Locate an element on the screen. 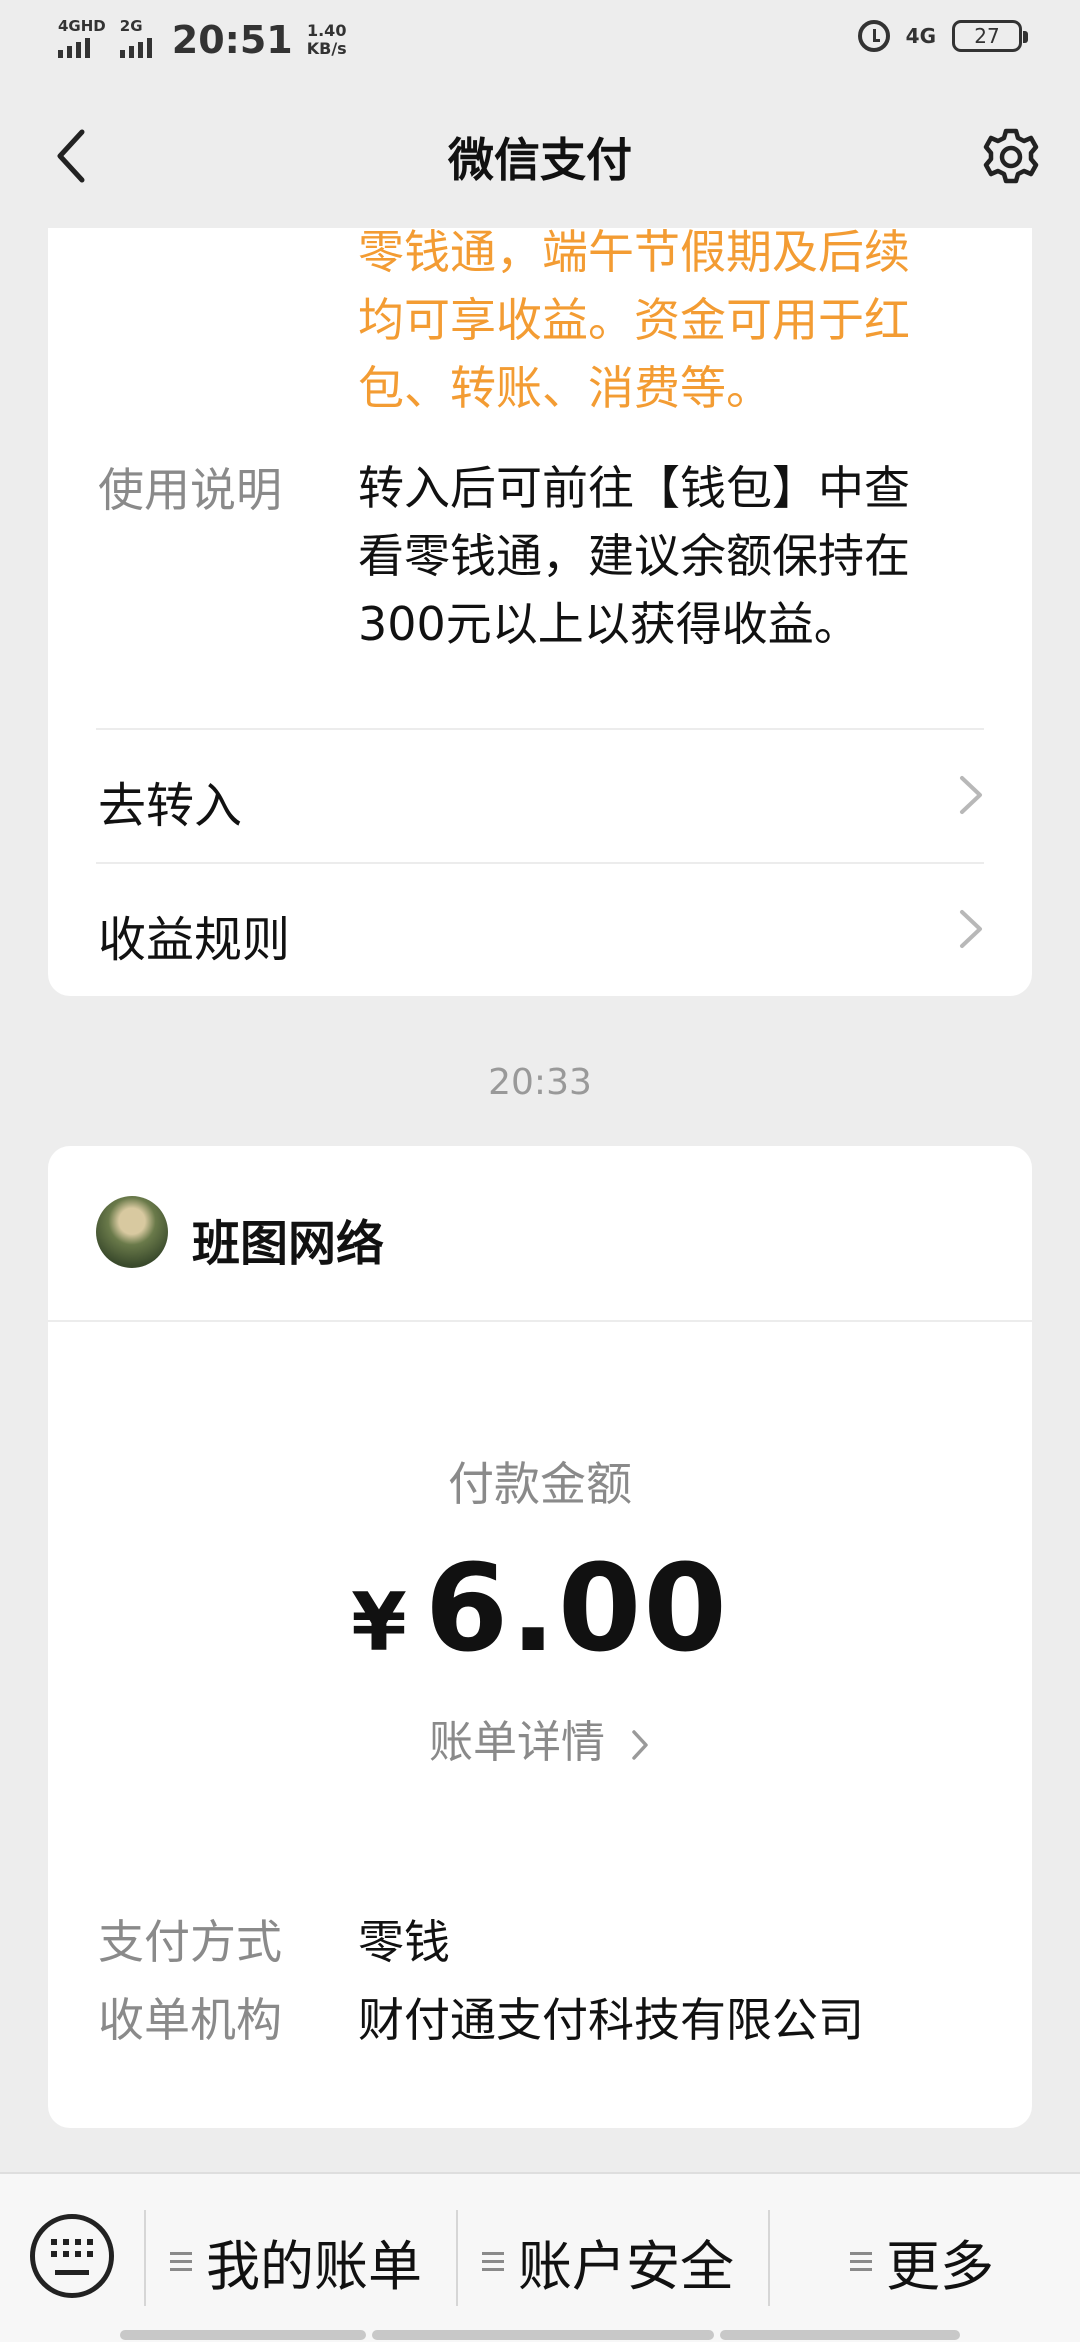  transfer-in-label: 去转入 is located at coordinates (170, 806).